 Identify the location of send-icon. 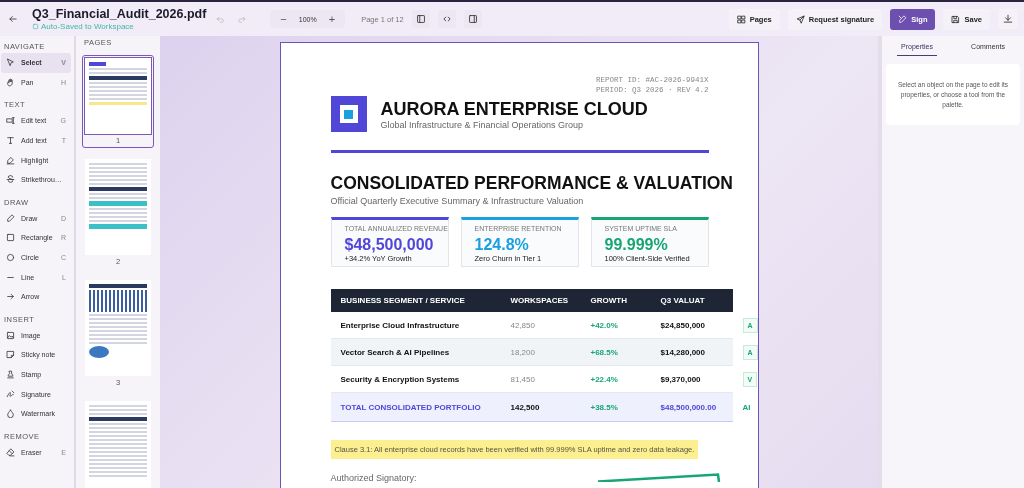
(800, 19).